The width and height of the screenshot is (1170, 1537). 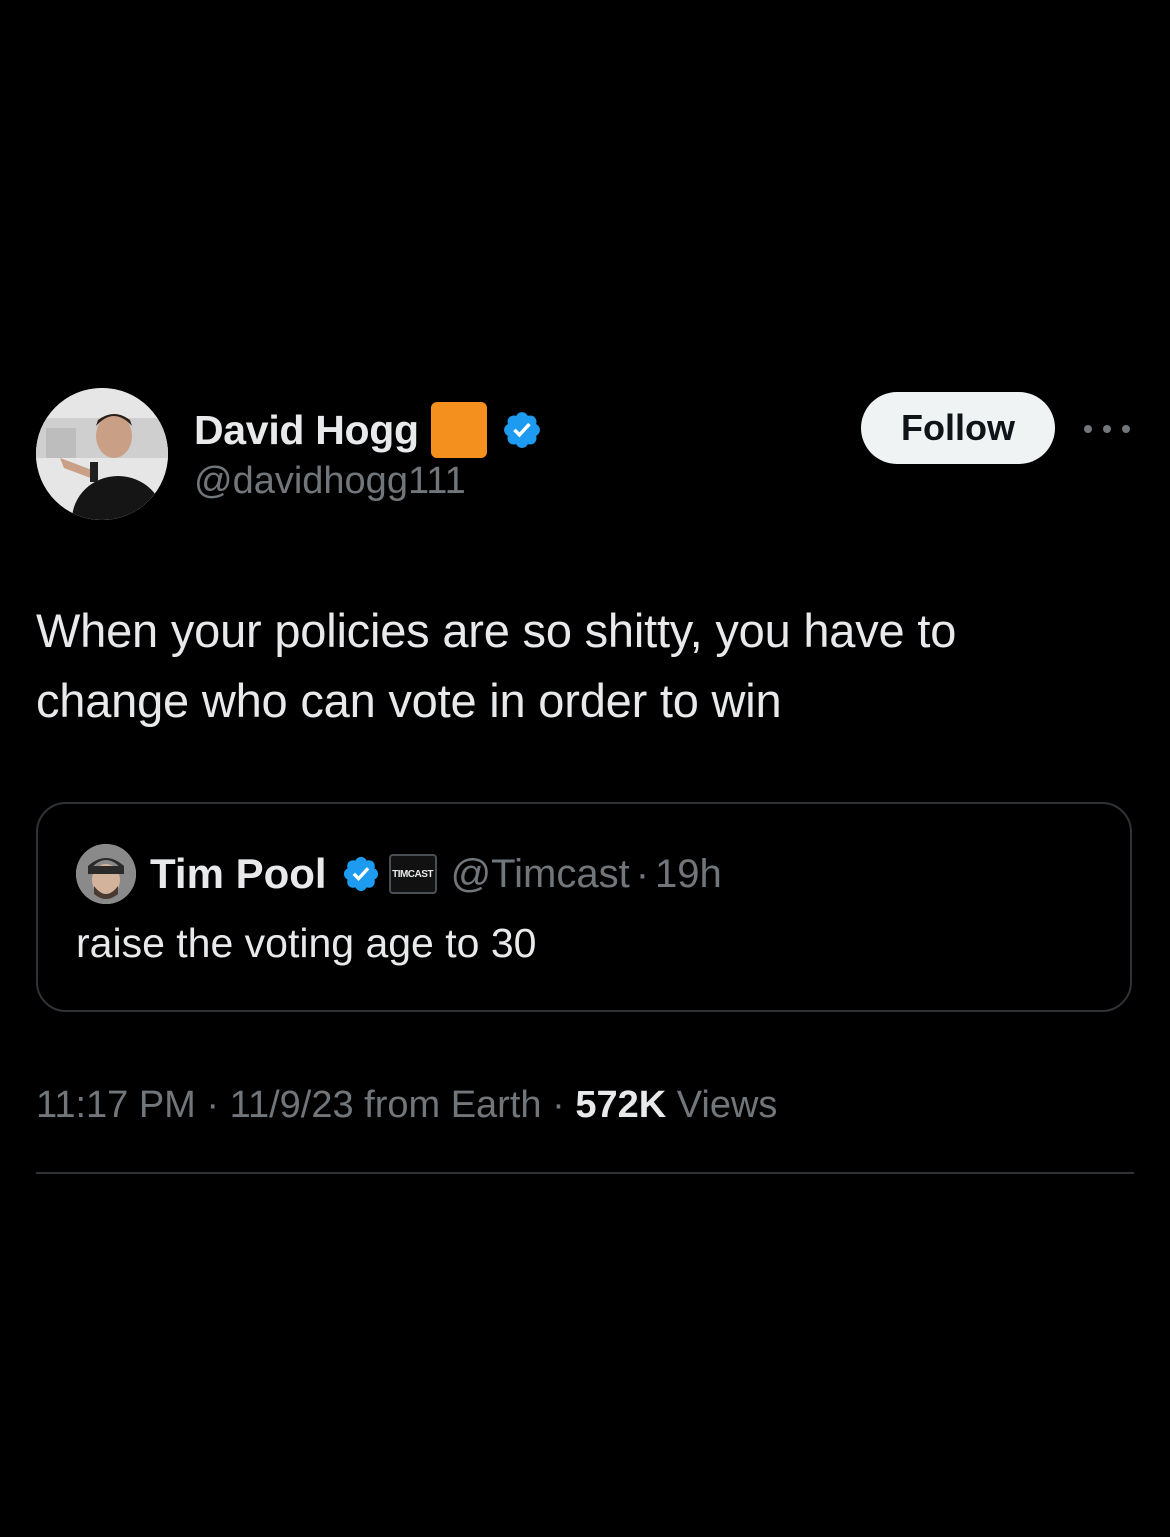 I want to click on author-name-row: David Hogg, so click(x=368, y=430).